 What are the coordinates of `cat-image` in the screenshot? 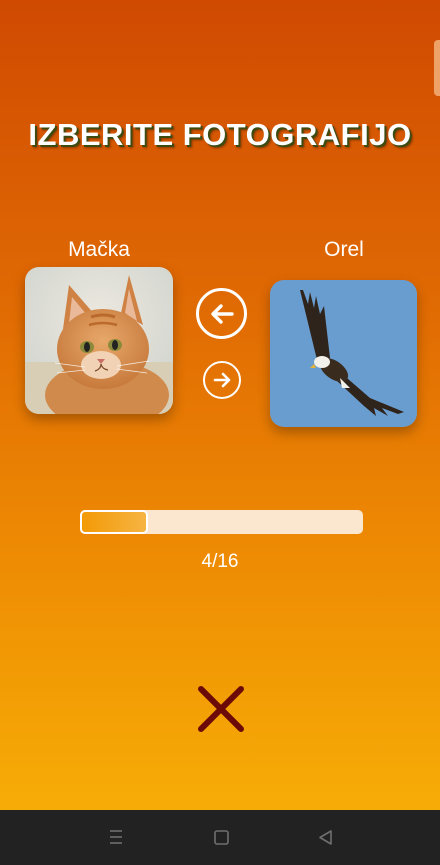 It's located at (99, 340).